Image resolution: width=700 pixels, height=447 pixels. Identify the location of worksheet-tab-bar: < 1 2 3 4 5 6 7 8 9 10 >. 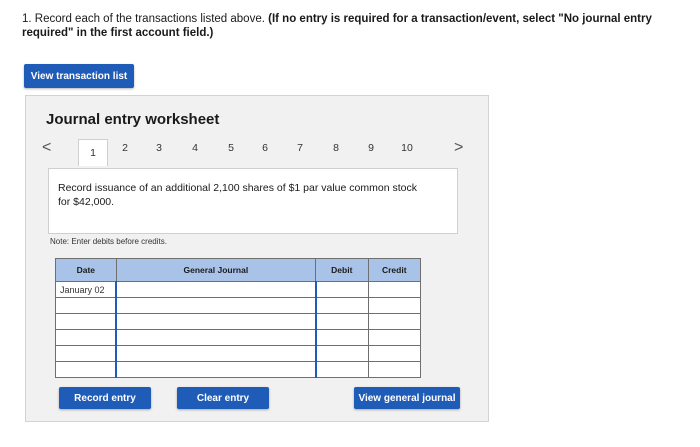
(255, 152).